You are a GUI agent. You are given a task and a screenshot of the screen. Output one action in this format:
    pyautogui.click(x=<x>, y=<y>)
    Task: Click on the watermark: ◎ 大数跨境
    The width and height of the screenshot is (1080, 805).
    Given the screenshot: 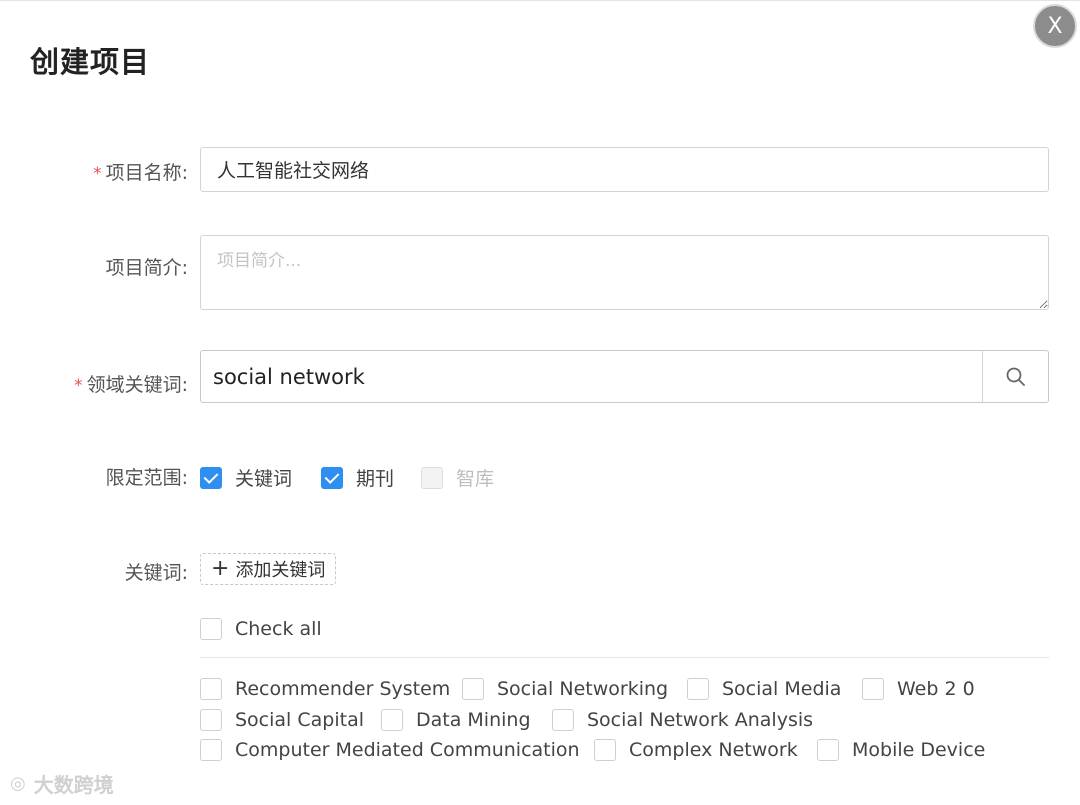 What is the action you would take?
    pyautogui.click(x=62, y=783)
    